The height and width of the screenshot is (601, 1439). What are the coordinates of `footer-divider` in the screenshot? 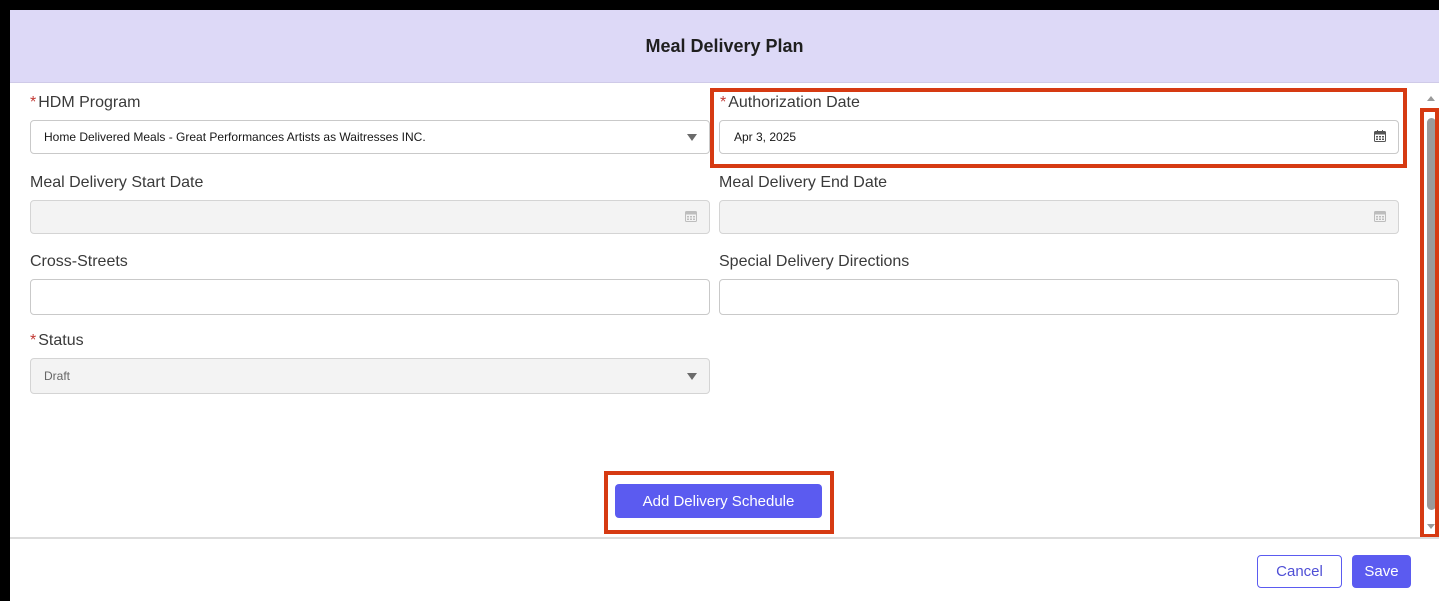 It's located at (724, 538).